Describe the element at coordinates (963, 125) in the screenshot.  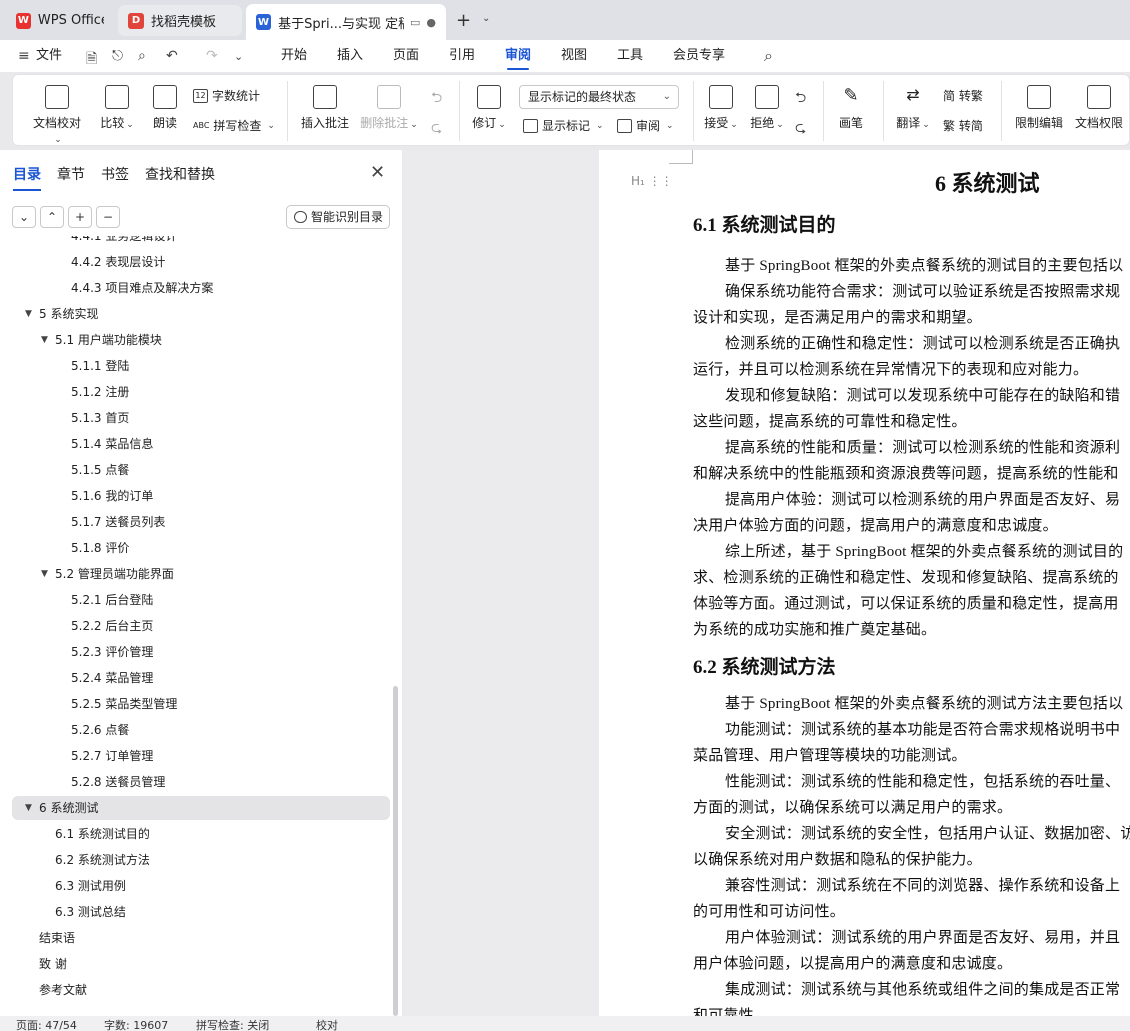
I see `to-simplified-button: 繁 转简` at that location.